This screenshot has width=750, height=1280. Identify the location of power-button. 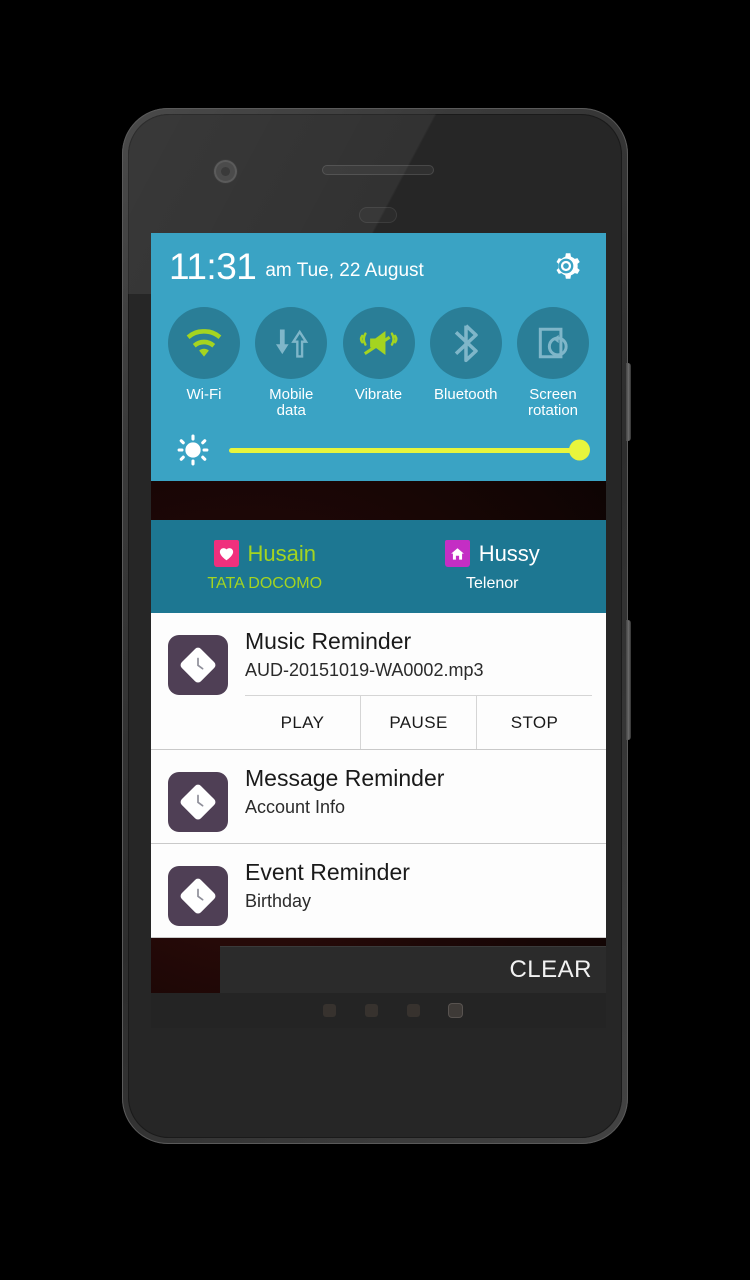
(628, 680).